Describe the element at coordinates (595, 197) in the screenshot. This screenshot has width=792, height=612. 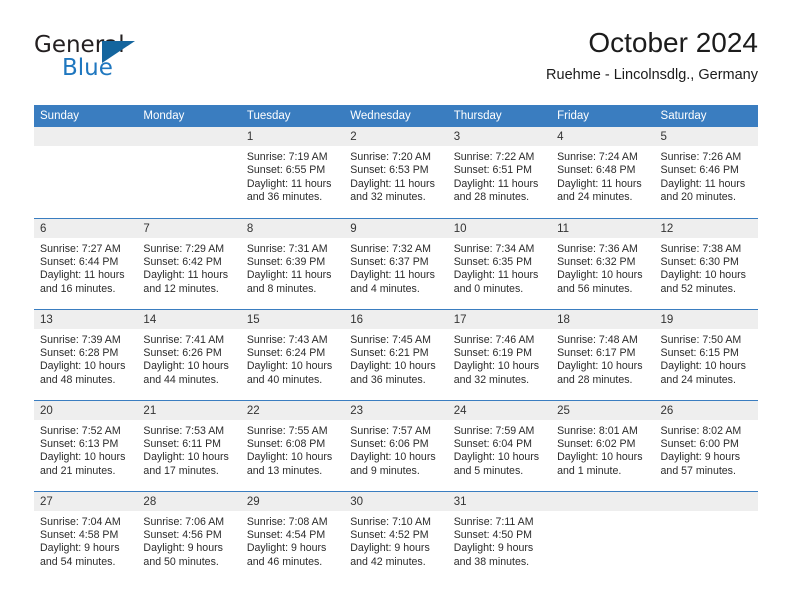
I see `daylight-text-line2: and 24 minutes.` at that location.